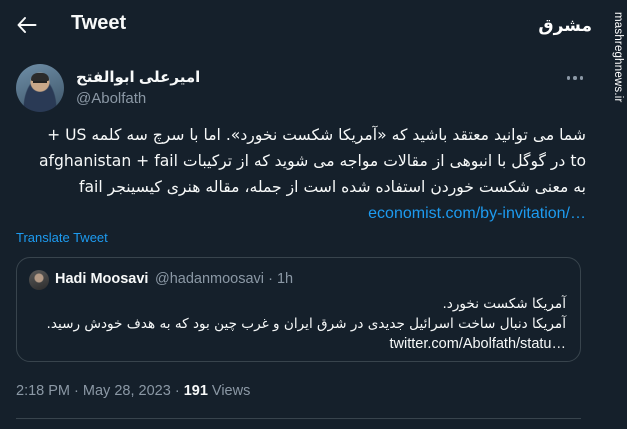  What do you see at coordinates (39, 280) in the screenshot?
I see `quote-avatar` at bounding box center [39, 280].